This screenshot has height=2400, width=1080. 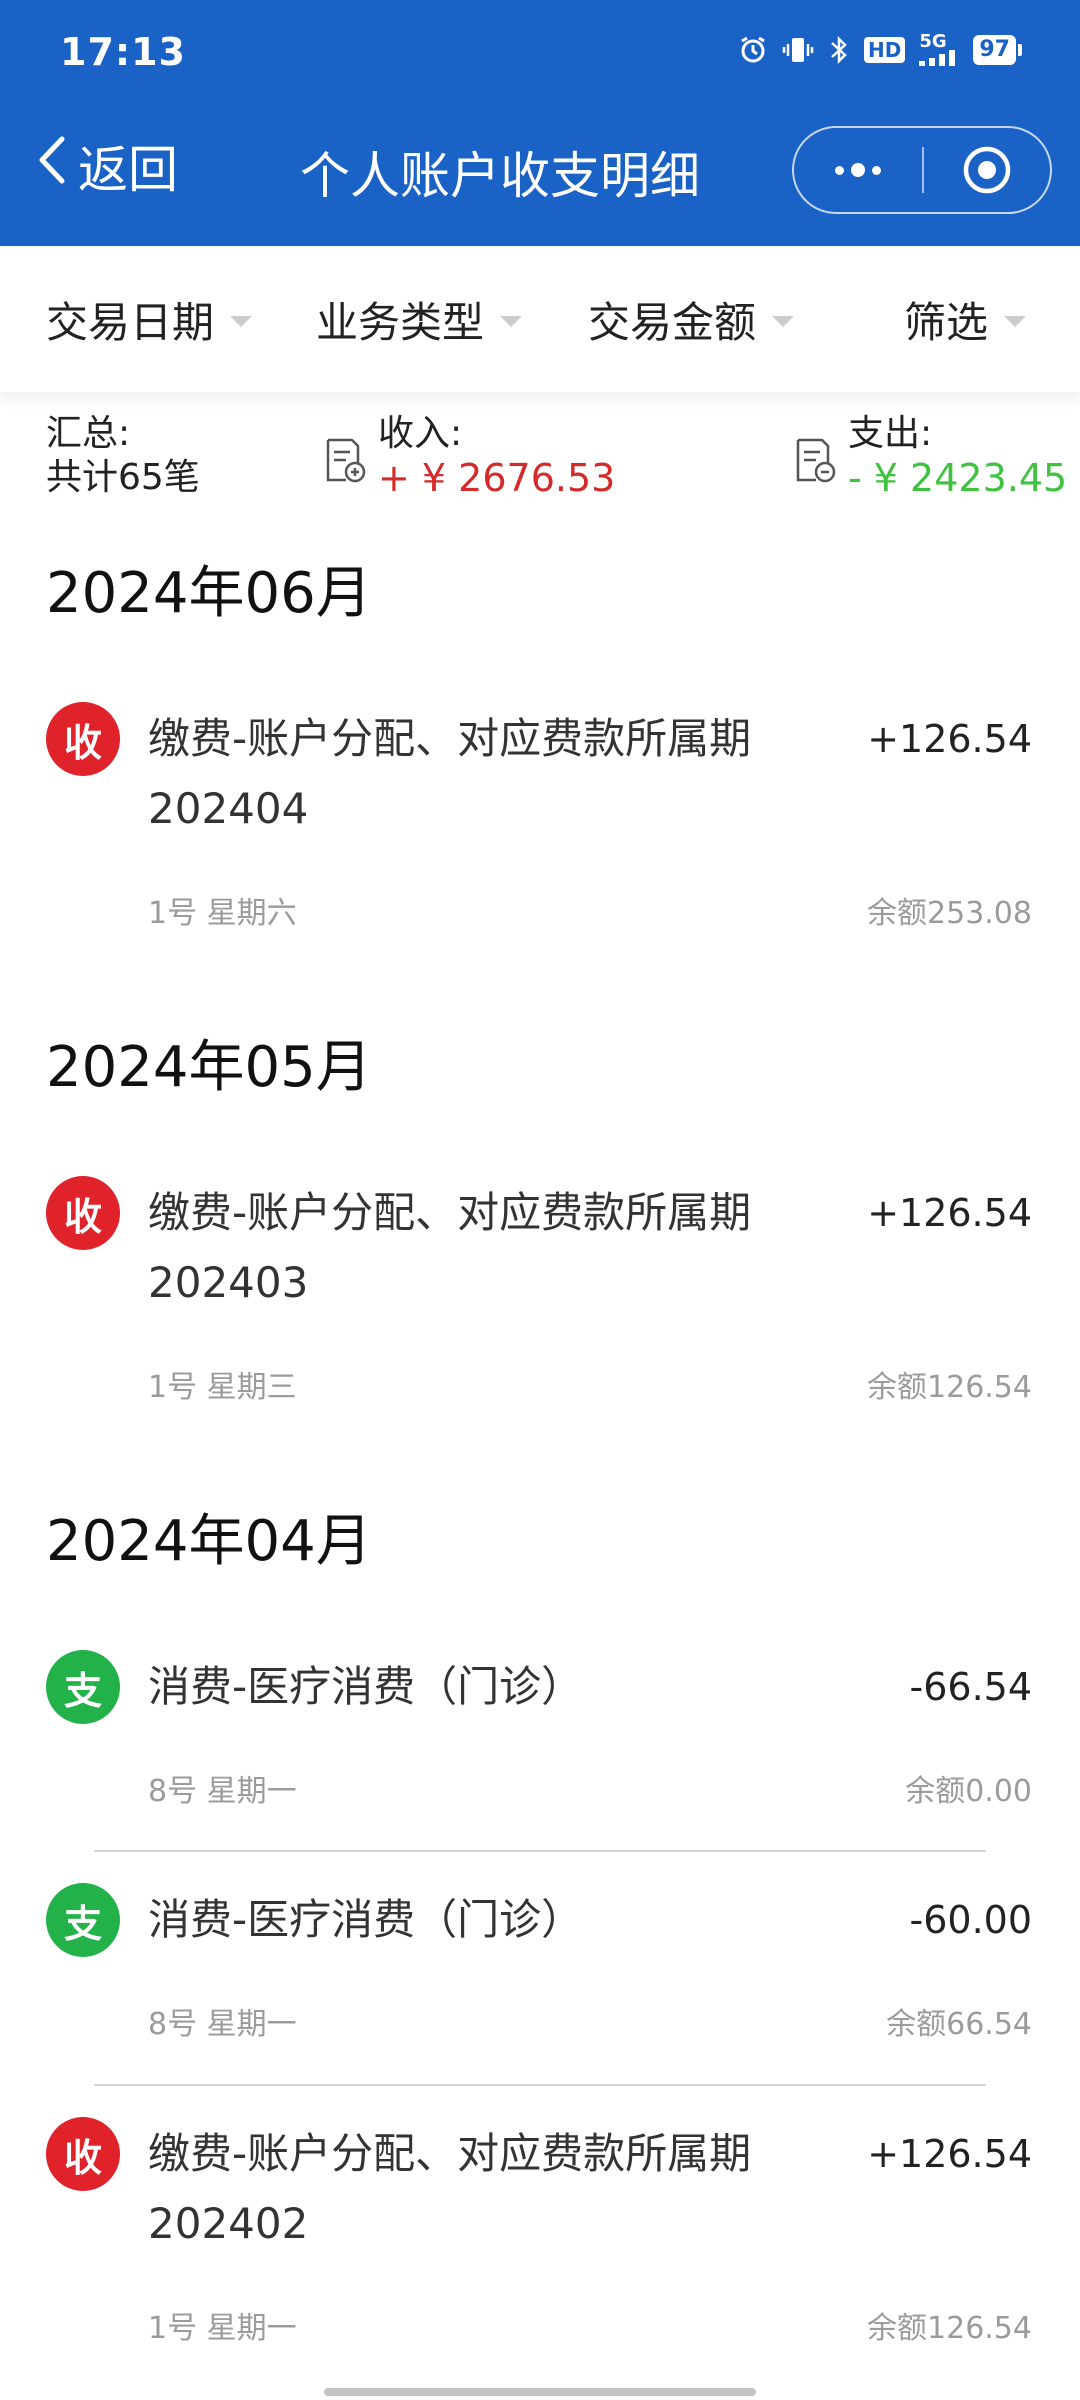 What do you see at coordinates (946, 322) in the screenshot?
I see `filter-more-label: 筛选` at bounding box center [946, 322].